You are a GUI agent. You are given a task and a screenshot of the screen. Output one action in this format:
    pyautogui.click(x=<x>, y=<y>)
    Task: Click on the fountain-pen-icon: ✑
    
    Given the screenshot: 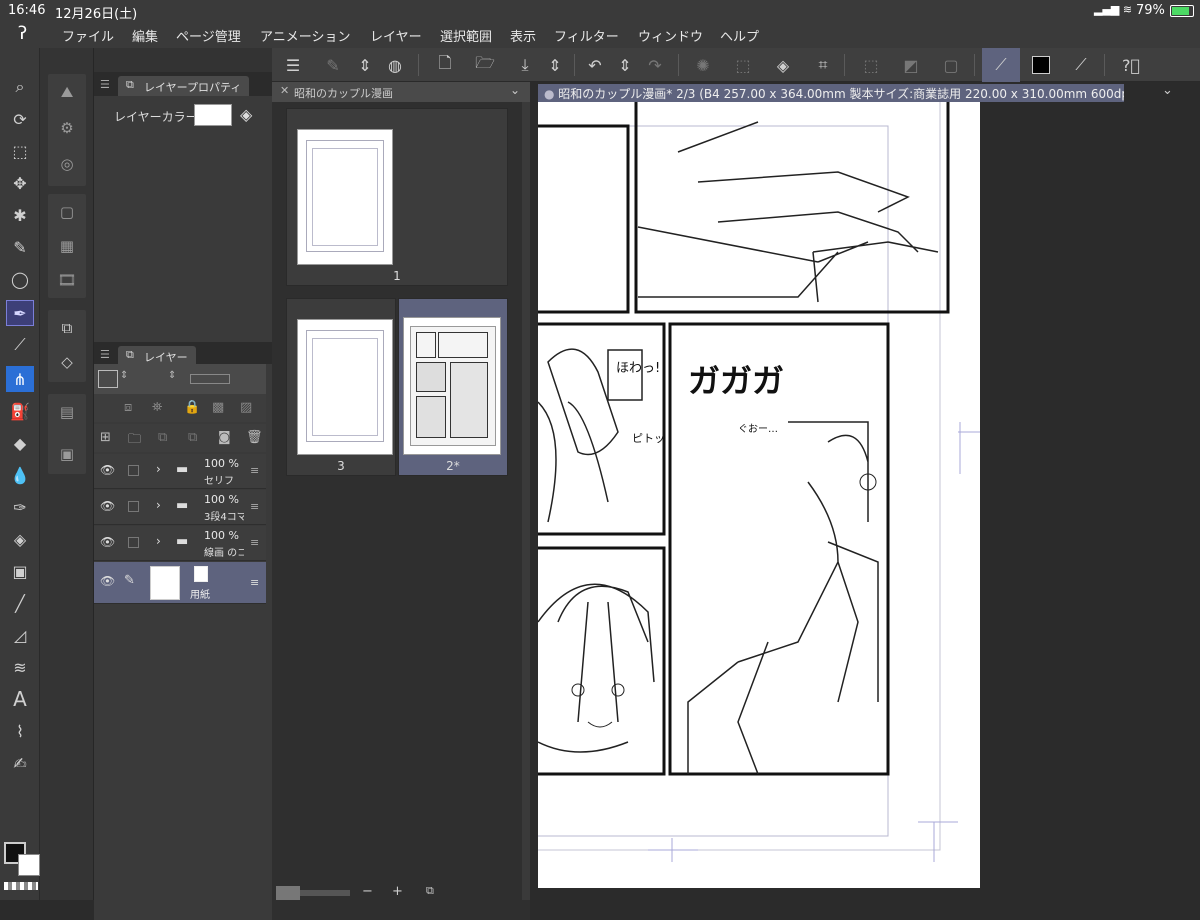 What is the action you would take?
    pyautogui.click(x=20, y=507)
    